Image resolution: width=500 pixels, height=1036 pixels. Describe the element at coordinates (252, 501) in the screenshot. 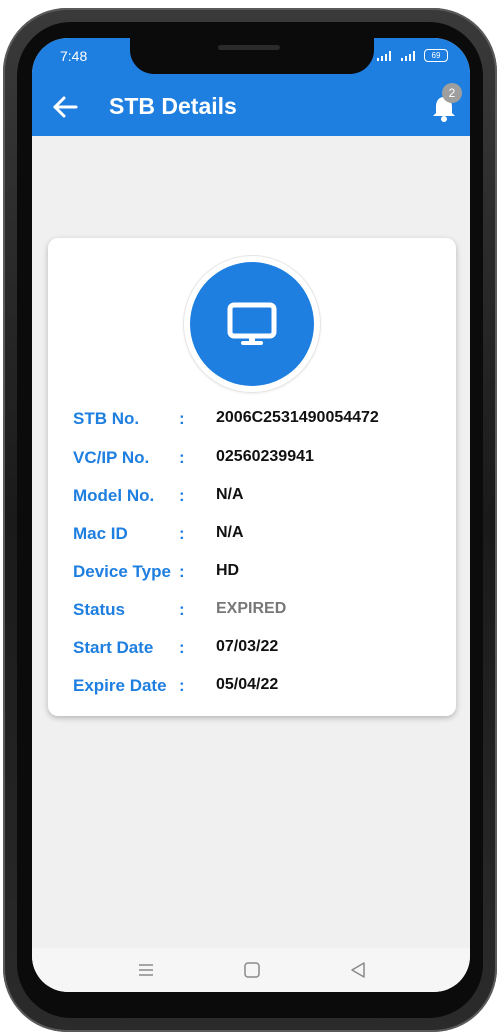

I see `detail-row-model-no: Model No. : N/A` at that location.